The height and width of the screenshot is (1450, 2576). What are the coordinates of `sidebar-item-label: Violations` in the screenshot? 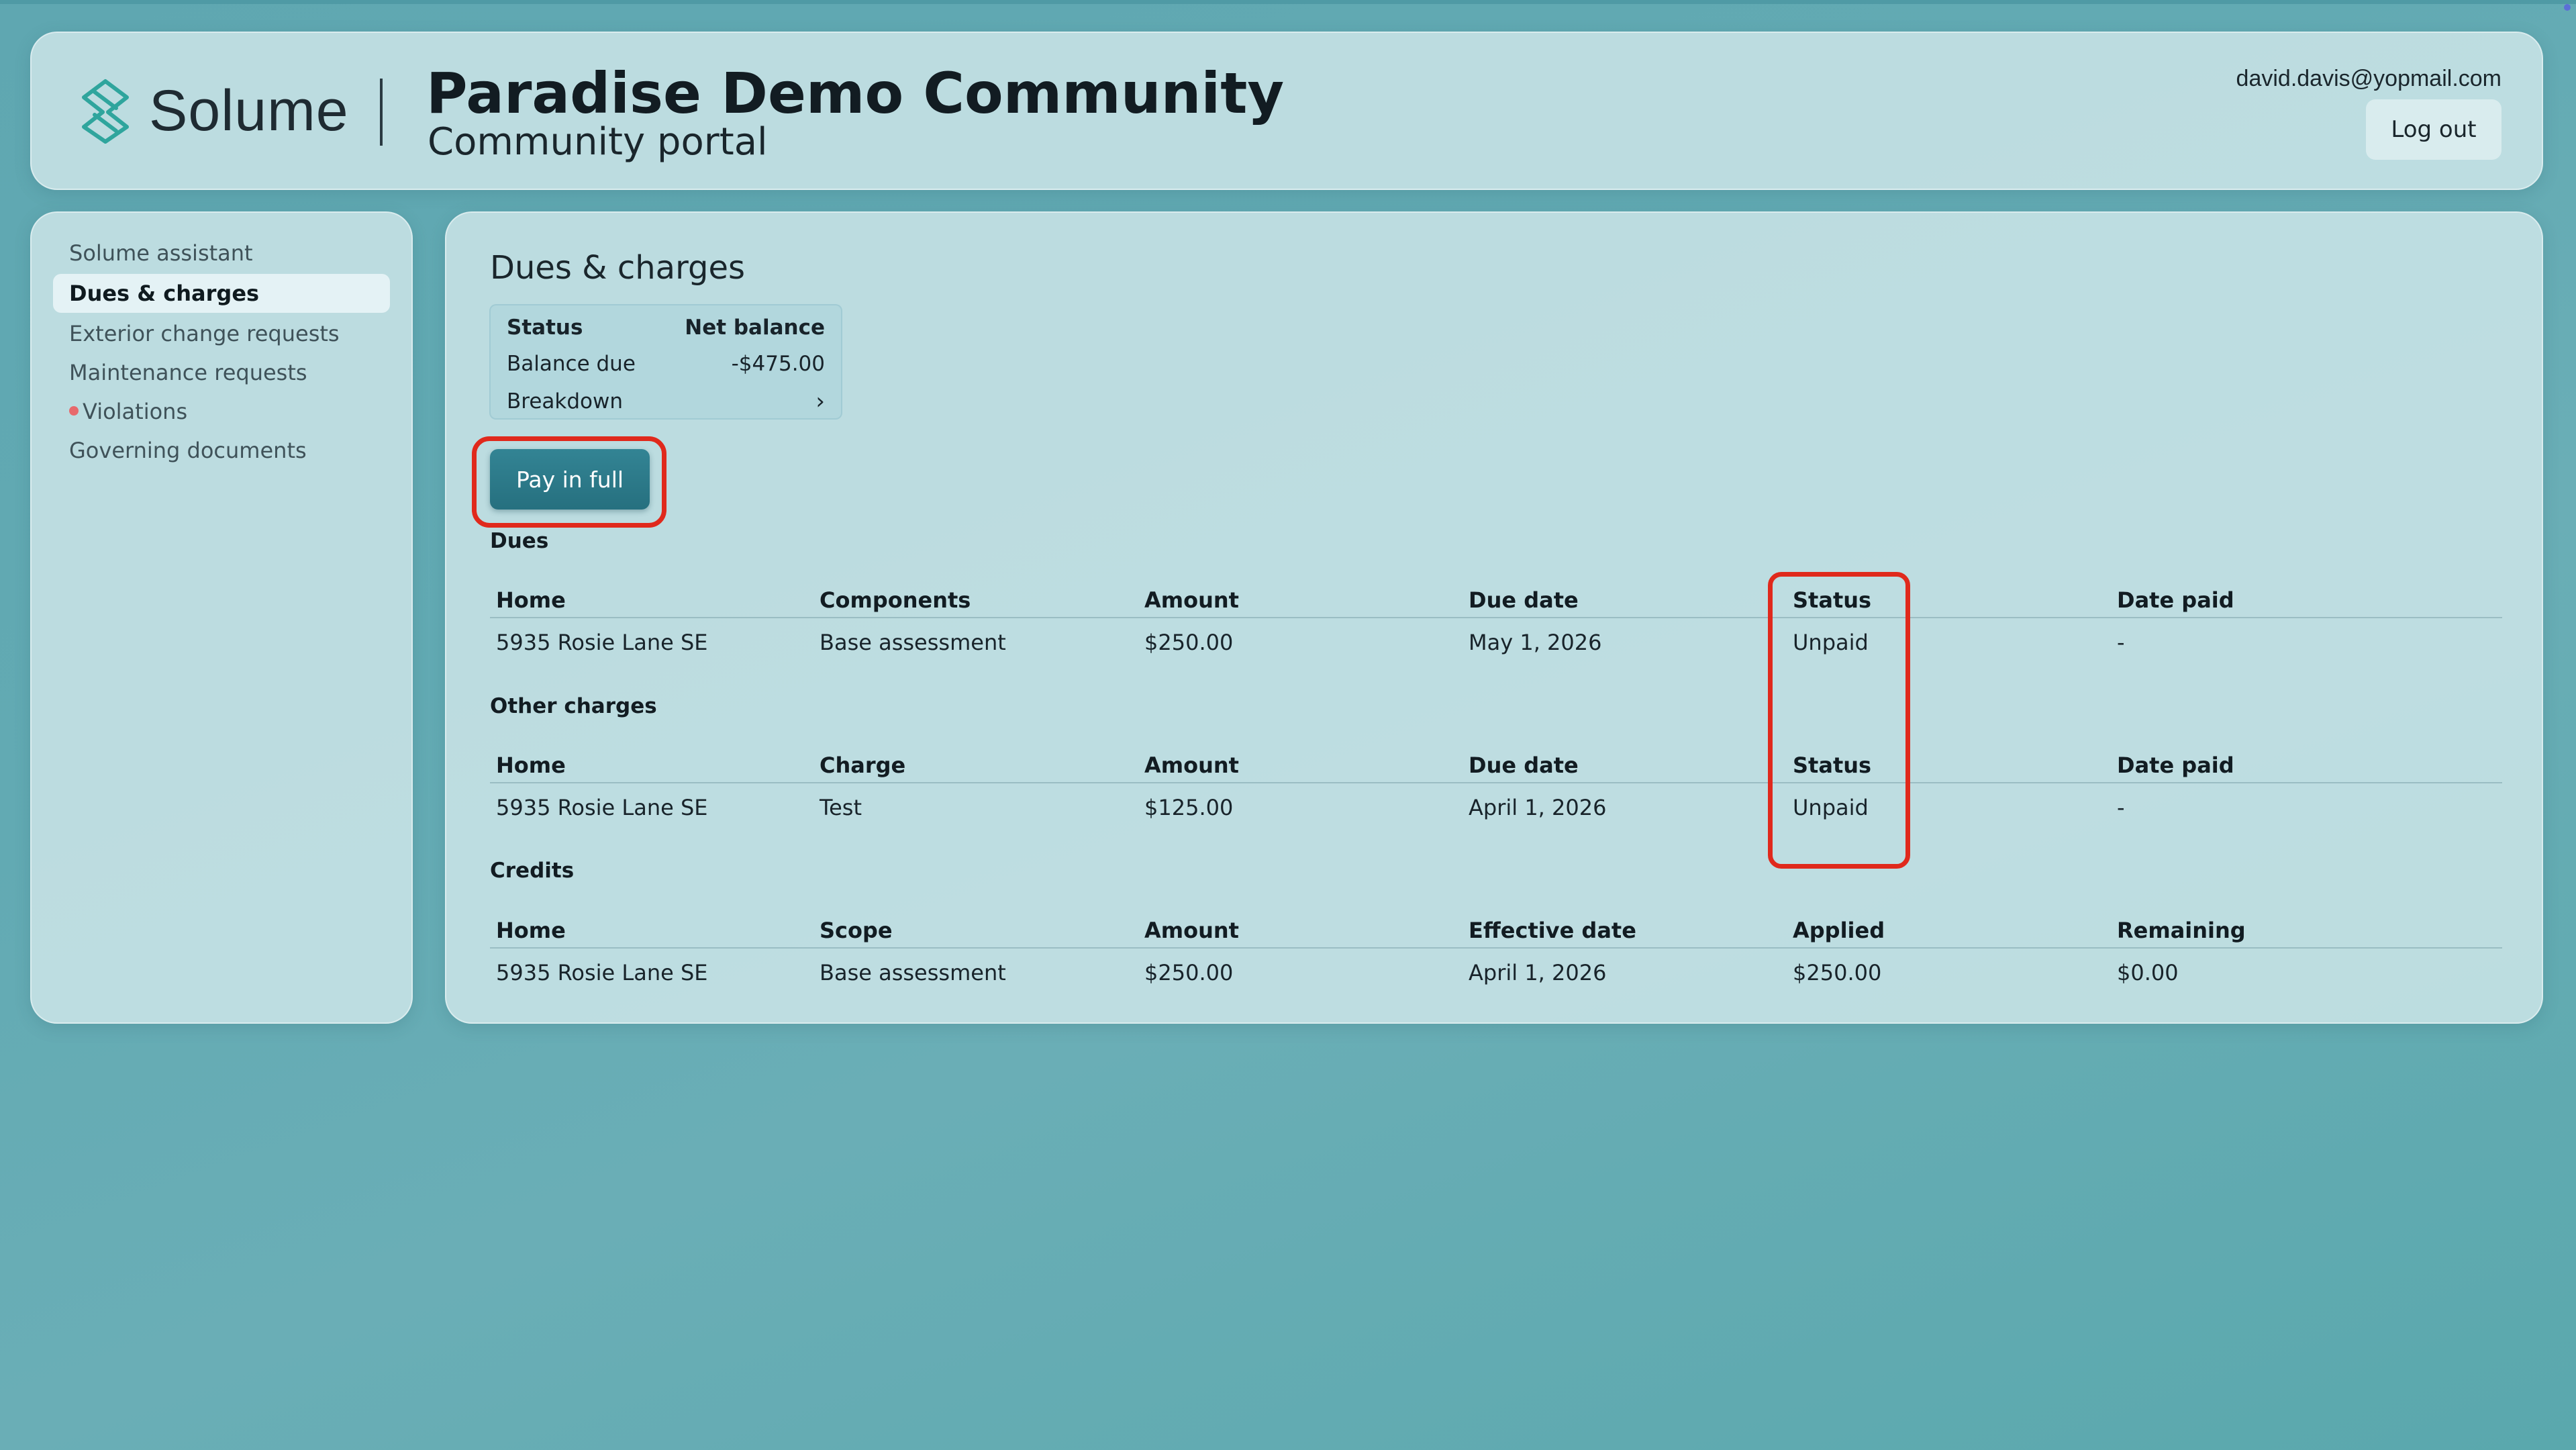 It's located at (135, 411).